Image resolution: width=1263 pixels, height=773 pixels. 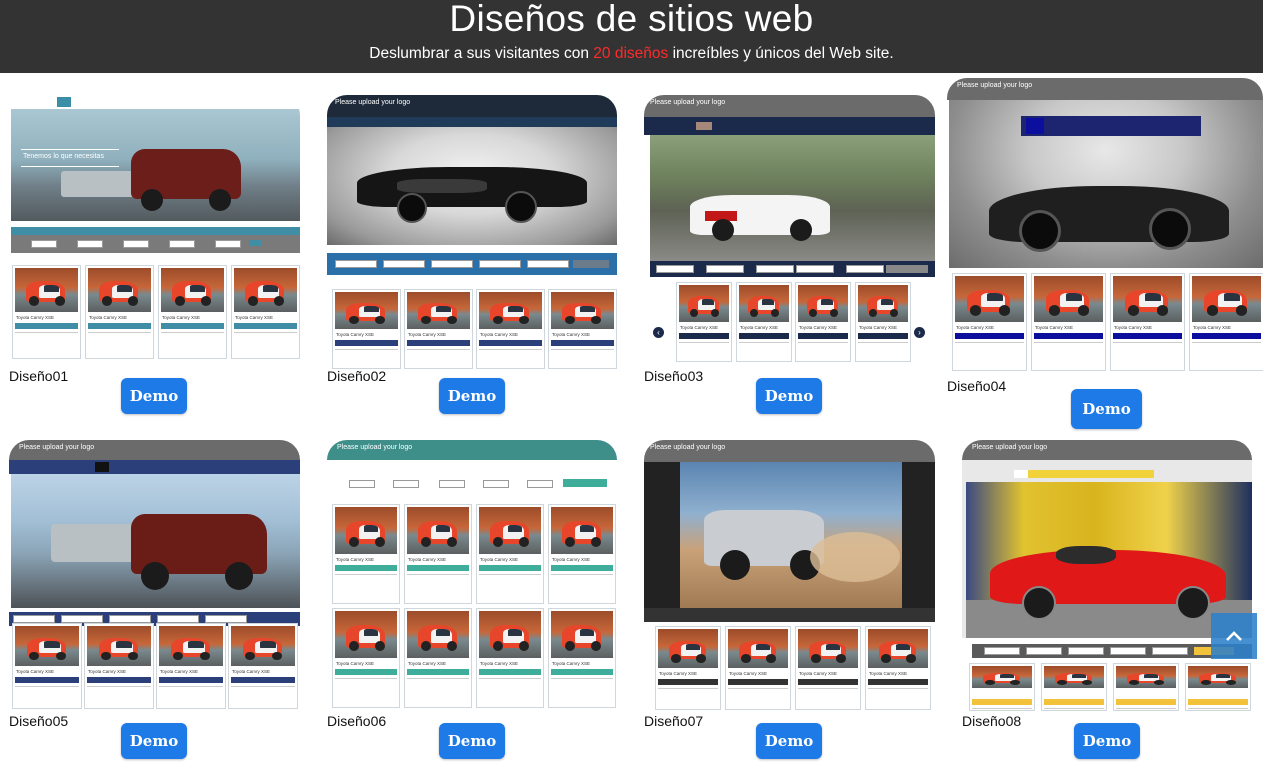 What do you see at coordinates (631, 19) in the screenshot?
I see `page-title: Diseños de sitios web` at bounding box center [631, 19].